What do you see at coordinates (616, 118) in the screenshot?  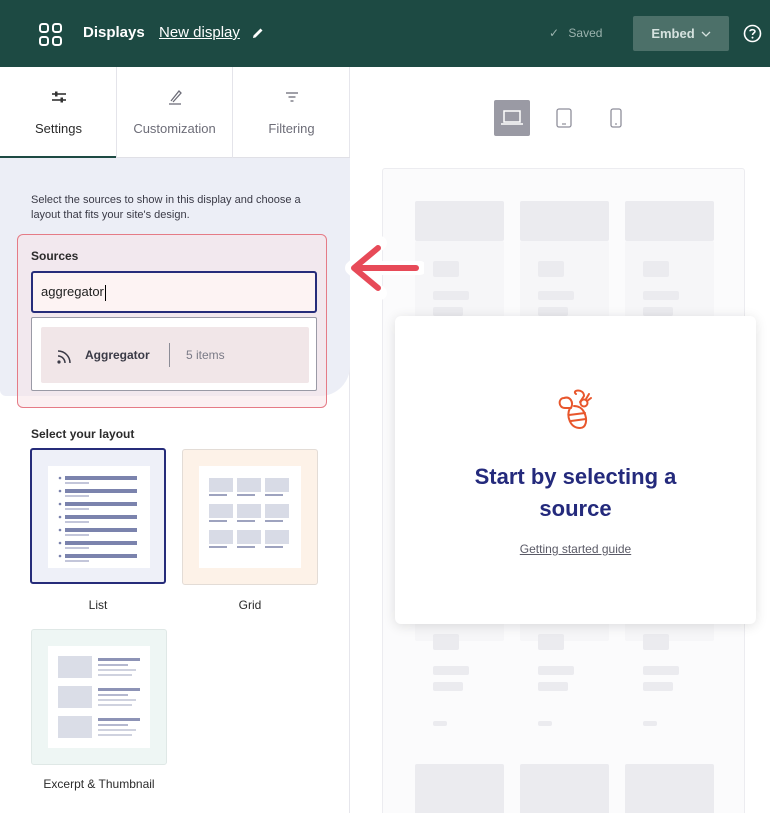 I see `mobile-icon` at bounding box center [616, 118].